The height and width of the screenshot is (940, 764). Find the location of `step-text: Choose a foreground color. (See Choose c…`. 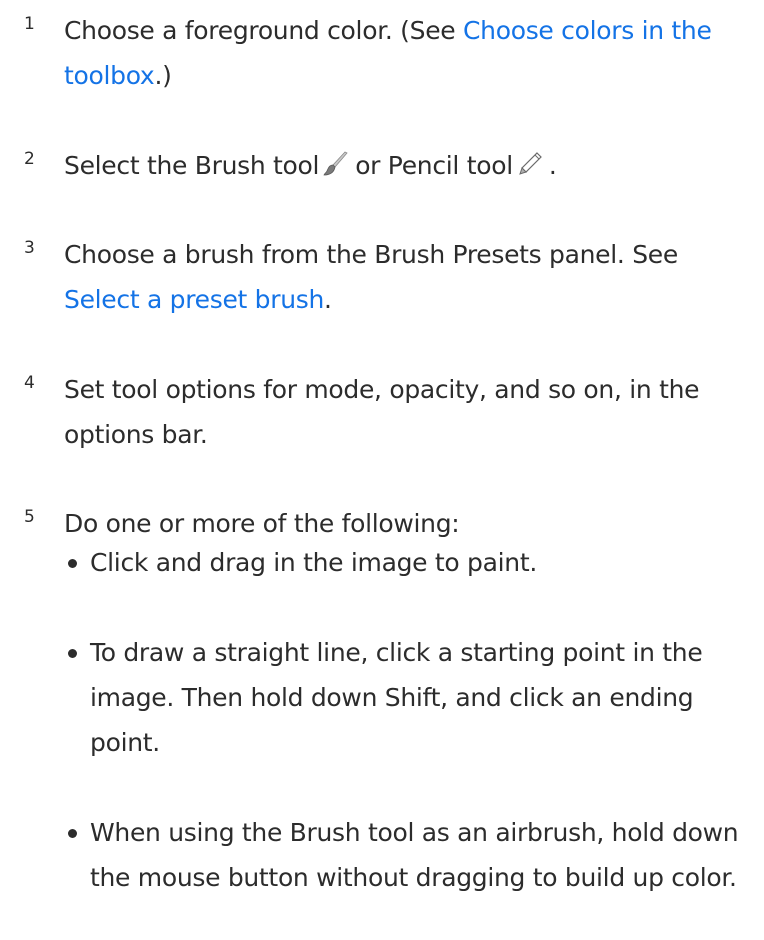

step-text: Choose a foreground color. (See Choose c… is located at coordinates (409, 53).